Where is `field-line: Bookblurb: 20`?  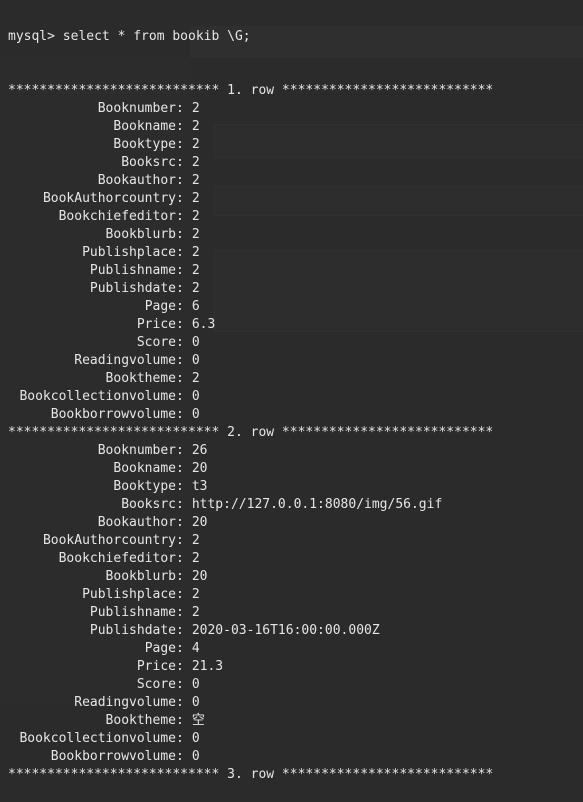 field-line: Bookblurb: 20 is located at coordinates (295, 577).